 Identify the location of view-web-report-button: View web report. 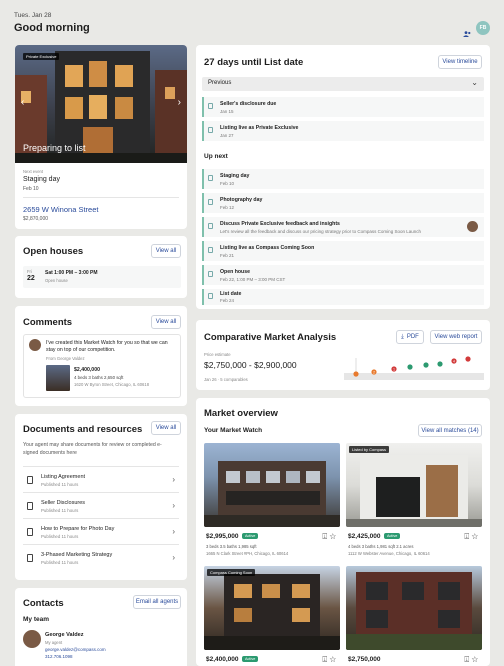
(456, 337).